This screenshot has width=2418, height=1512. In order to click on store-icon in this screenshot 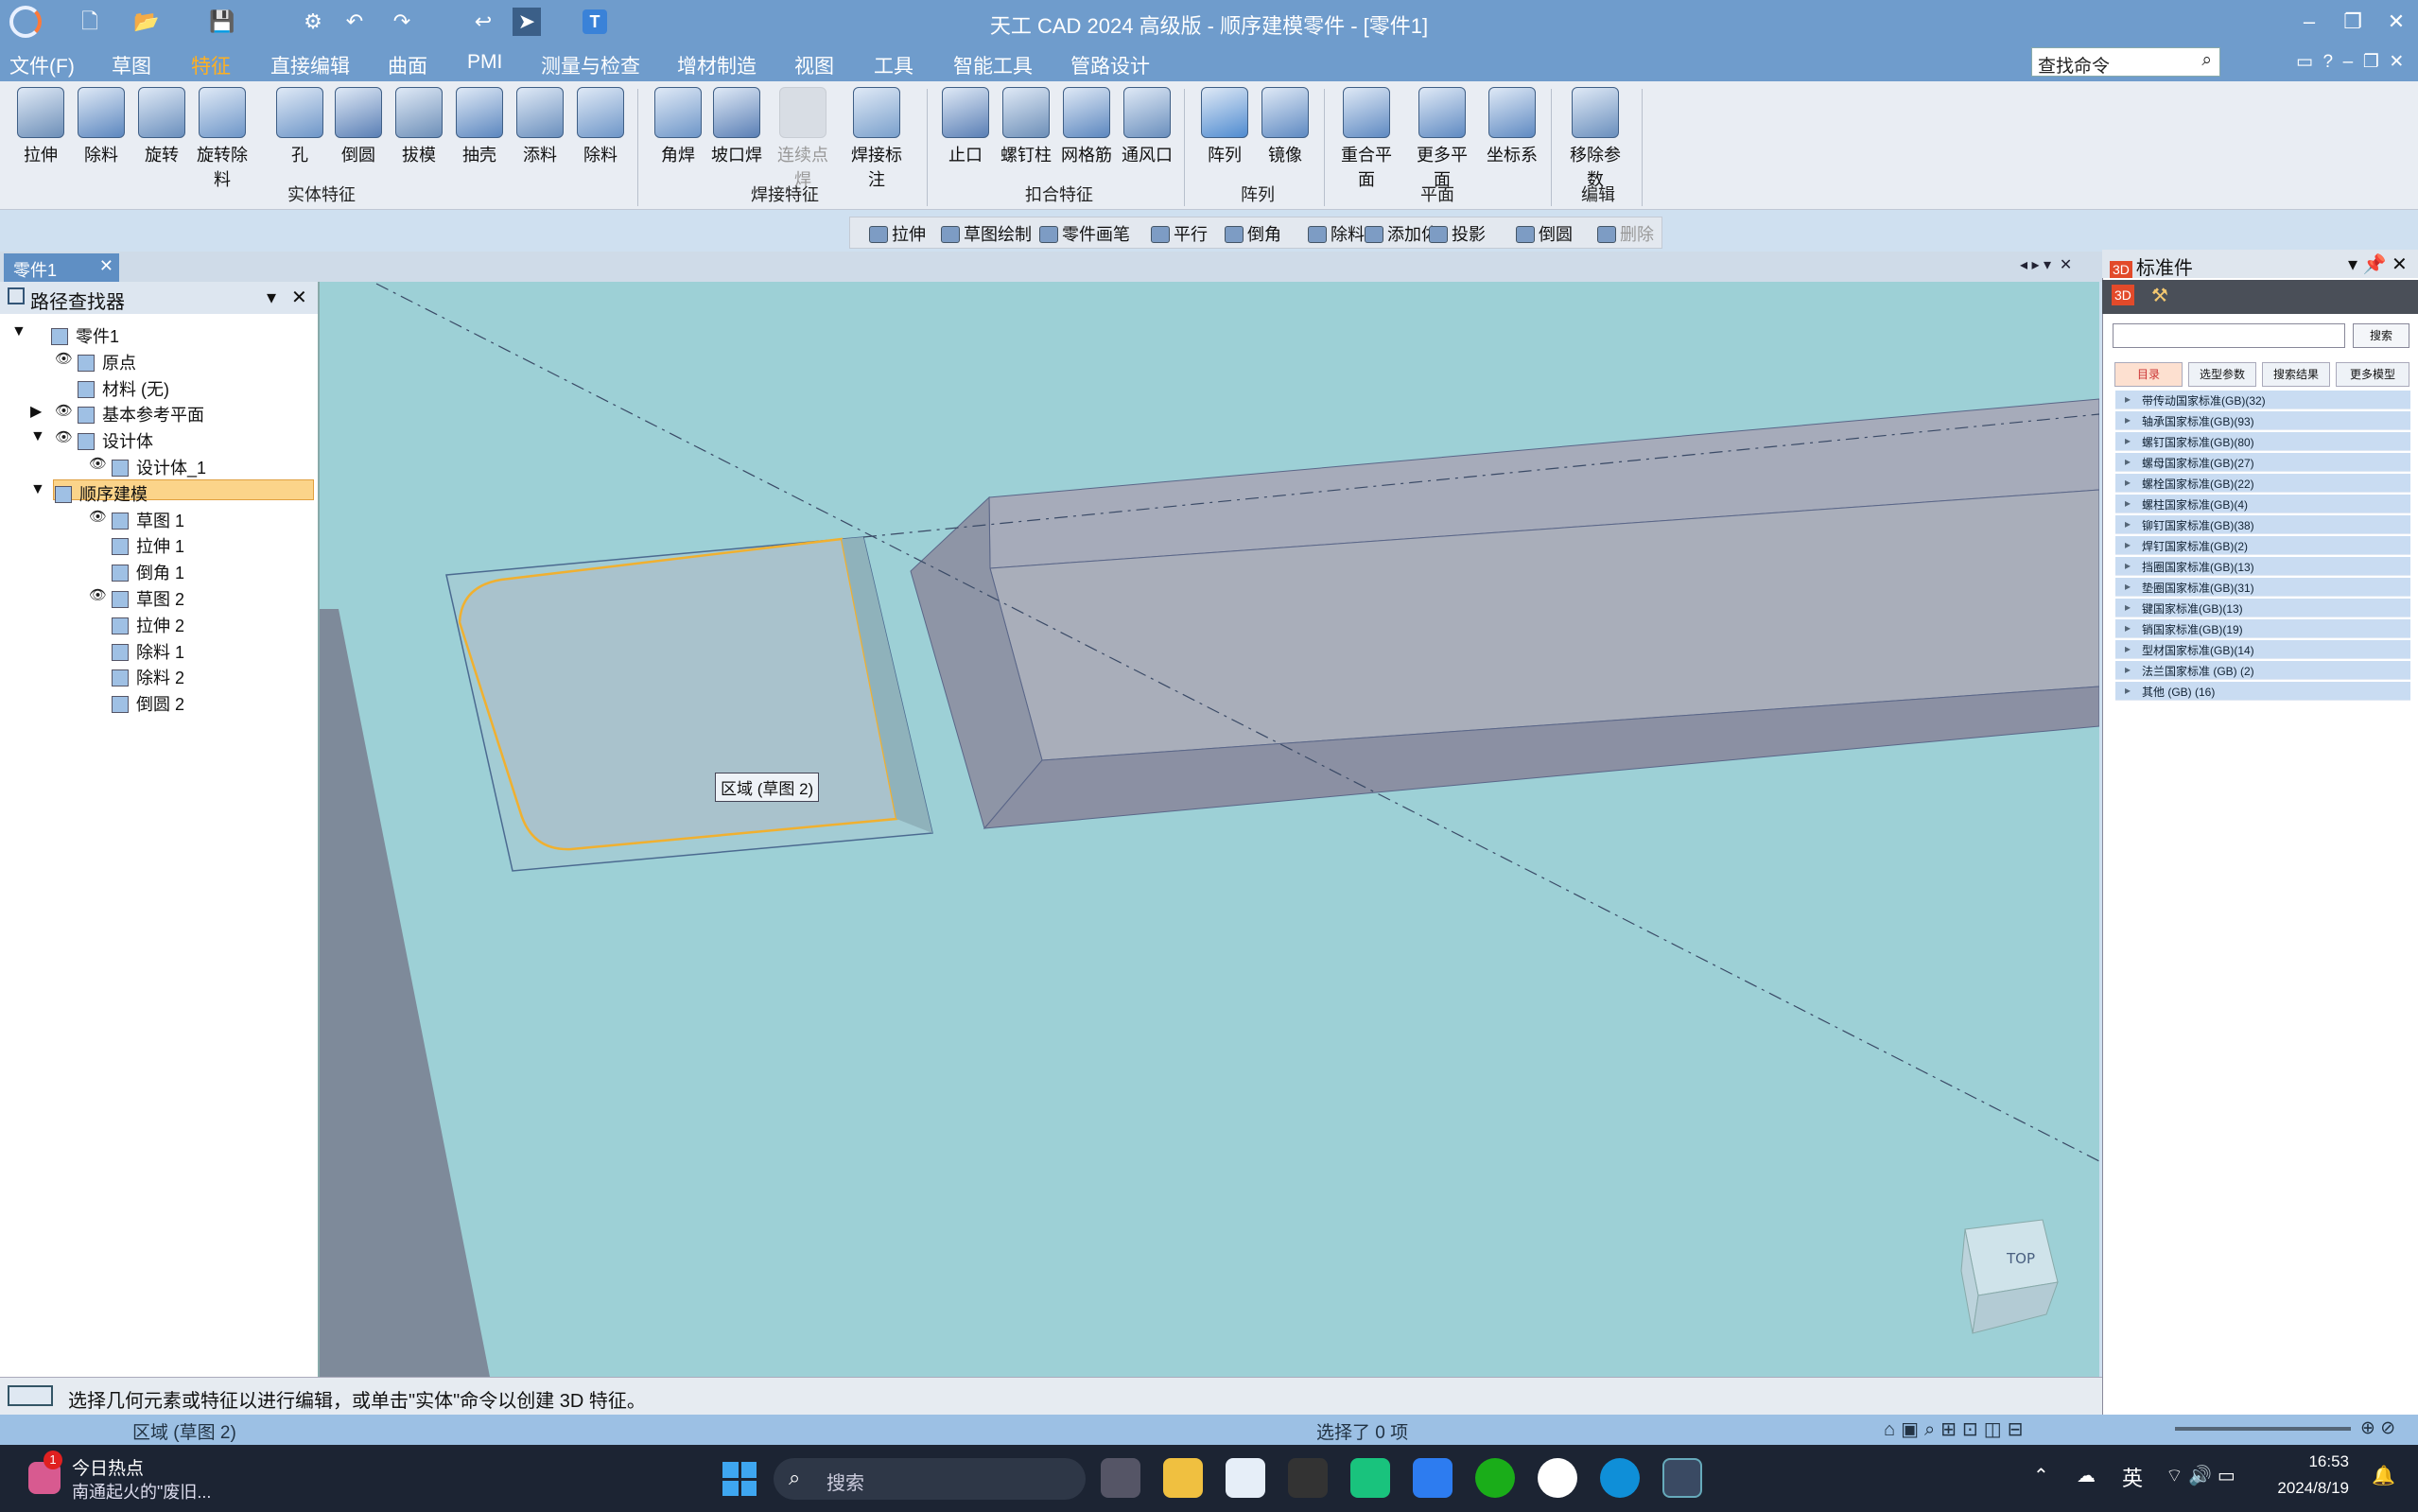, I will do `click(1245, 1478)`.